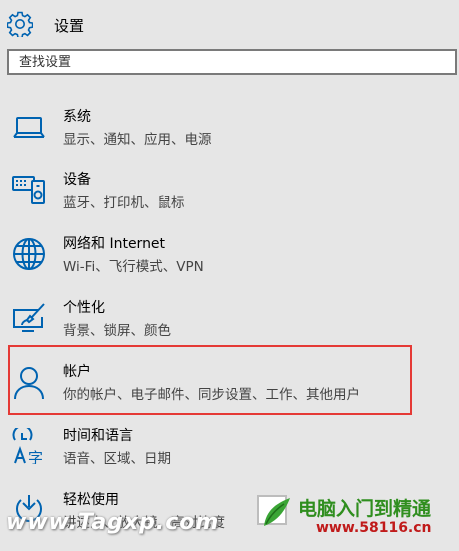 The height and width of the screenshot is (551, 459). What do you see at coordinates (229, 263) in the screenshot?
I see `settings-item-network: 网络和 Internet Wi-Fi、飞行模式、VPN` at bounding box center [229, 263].